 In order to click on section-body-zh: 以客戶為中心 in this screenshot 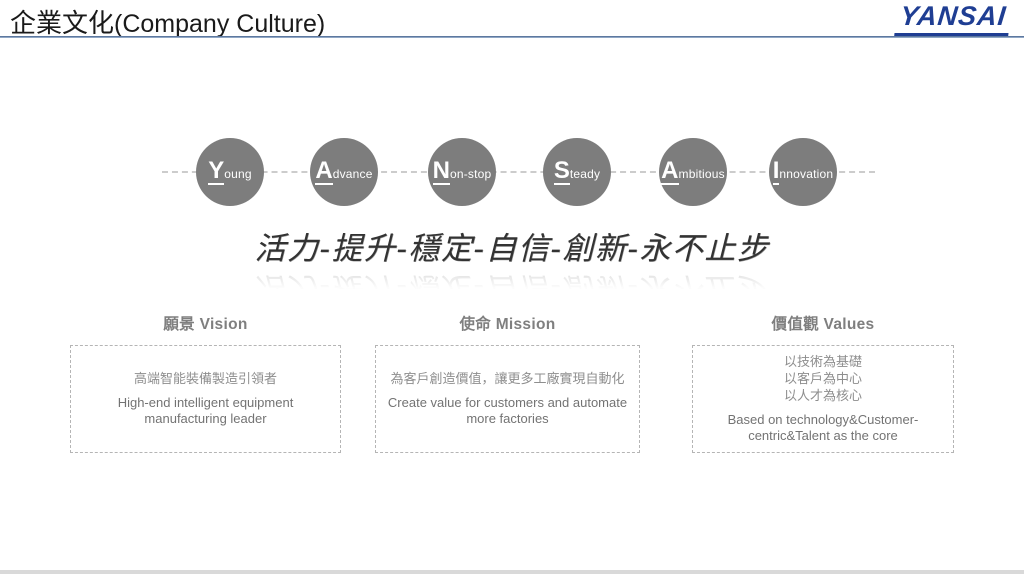, I will do `click(822, 378)`.